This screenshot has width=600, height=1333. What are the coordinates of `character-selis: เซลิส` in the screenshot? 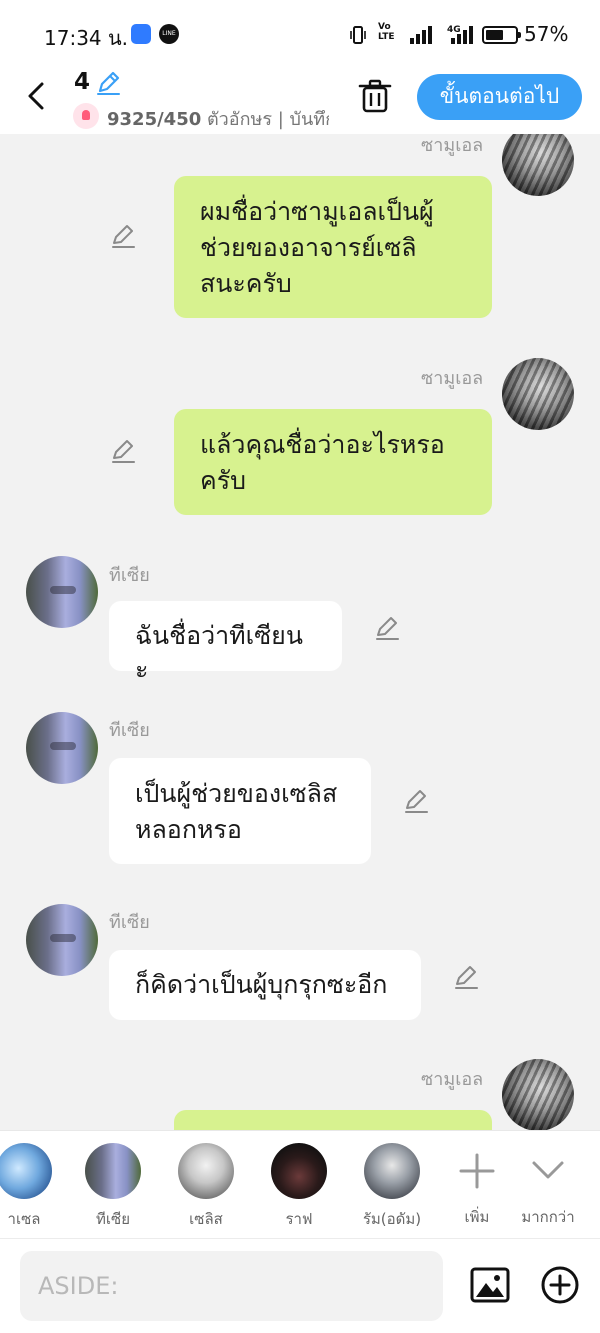 It's located at (206, 1187).